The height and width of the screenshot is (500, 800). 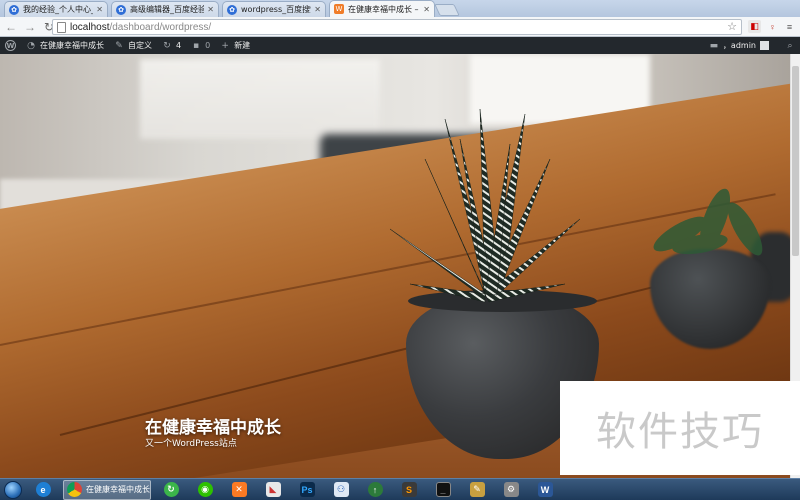 What do you see at coordinates (764, 45) in the screenshot?
I see `avatar` at bounding box center [764, 45].